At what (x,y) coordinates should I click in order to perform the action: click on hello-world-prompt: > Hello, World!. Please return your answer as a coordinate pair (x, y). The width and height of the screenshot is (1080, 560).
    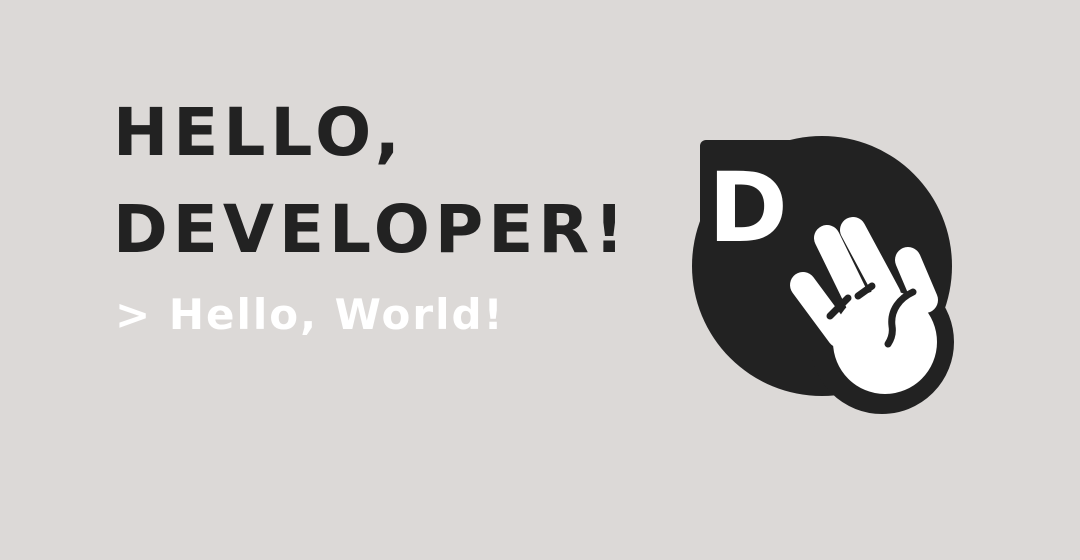
    Looking at the image, I should click on (310, 314).